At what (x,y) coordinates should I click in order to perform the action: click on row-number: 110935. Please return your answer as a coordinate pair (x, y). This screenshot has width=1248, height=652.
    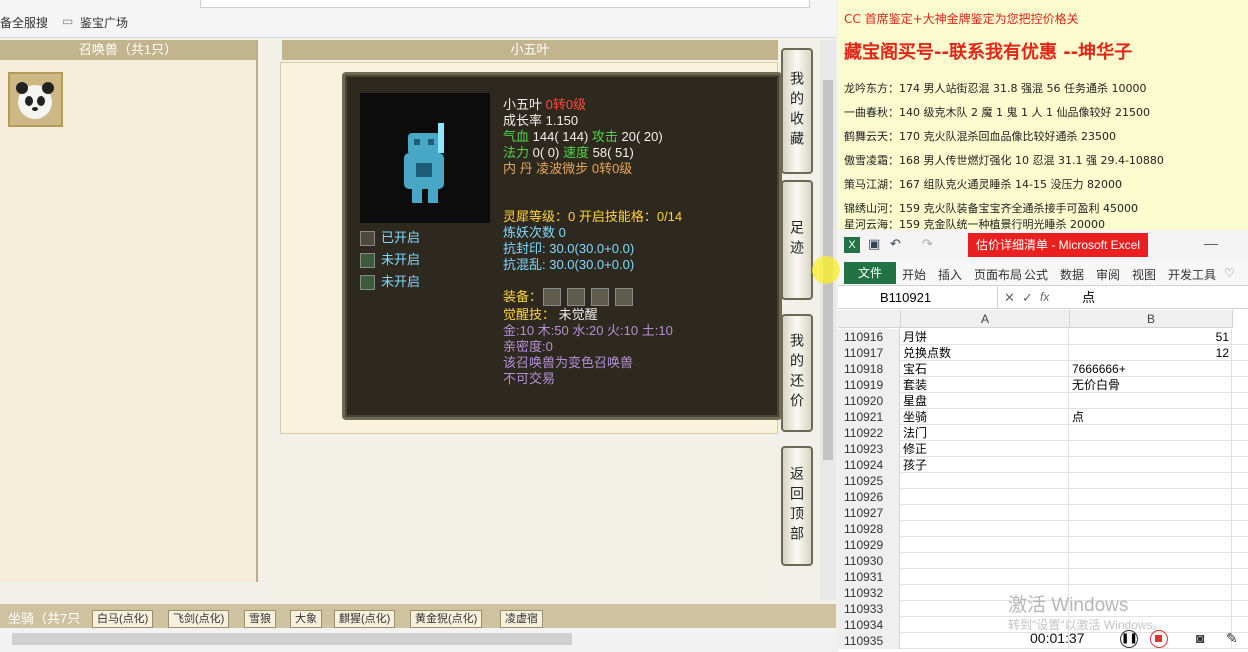
    Looking at the image, I should click on (869, 641).